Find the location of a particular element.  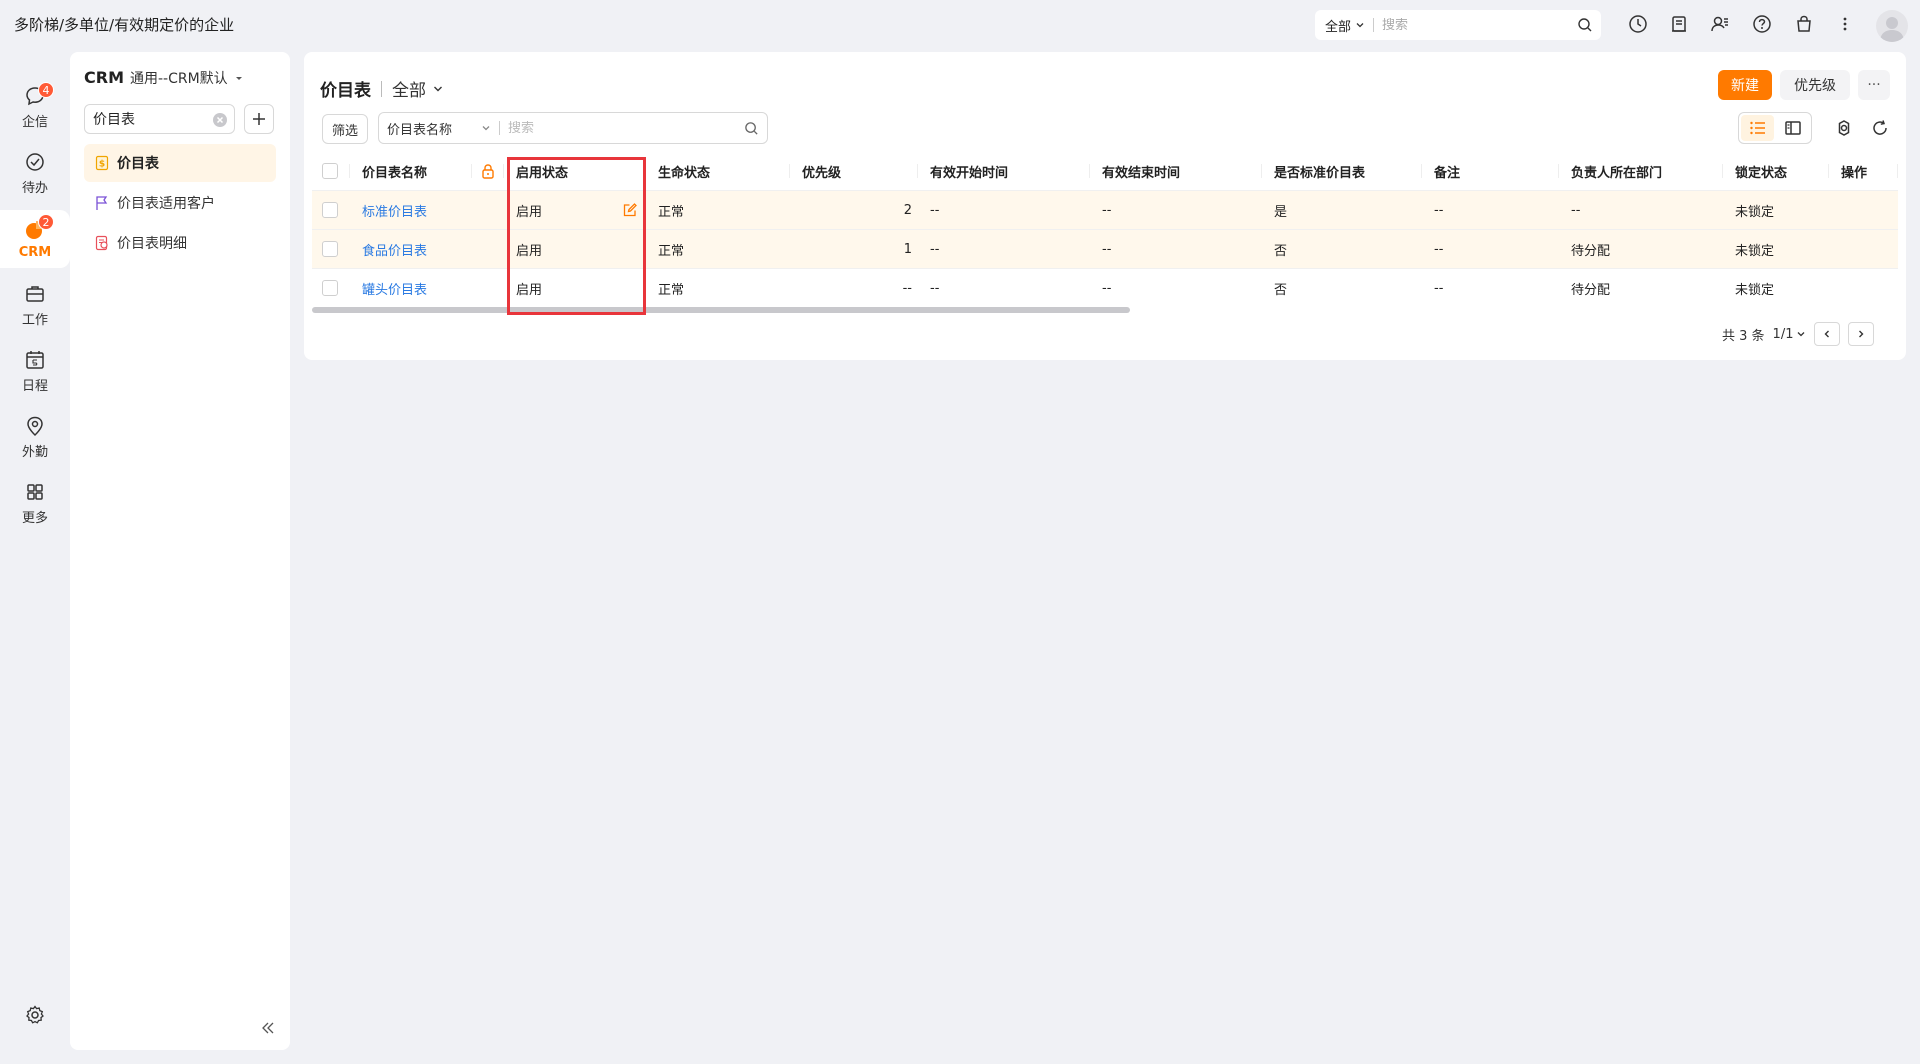

settings-gear-icon is located at coordinates (35, 1017).